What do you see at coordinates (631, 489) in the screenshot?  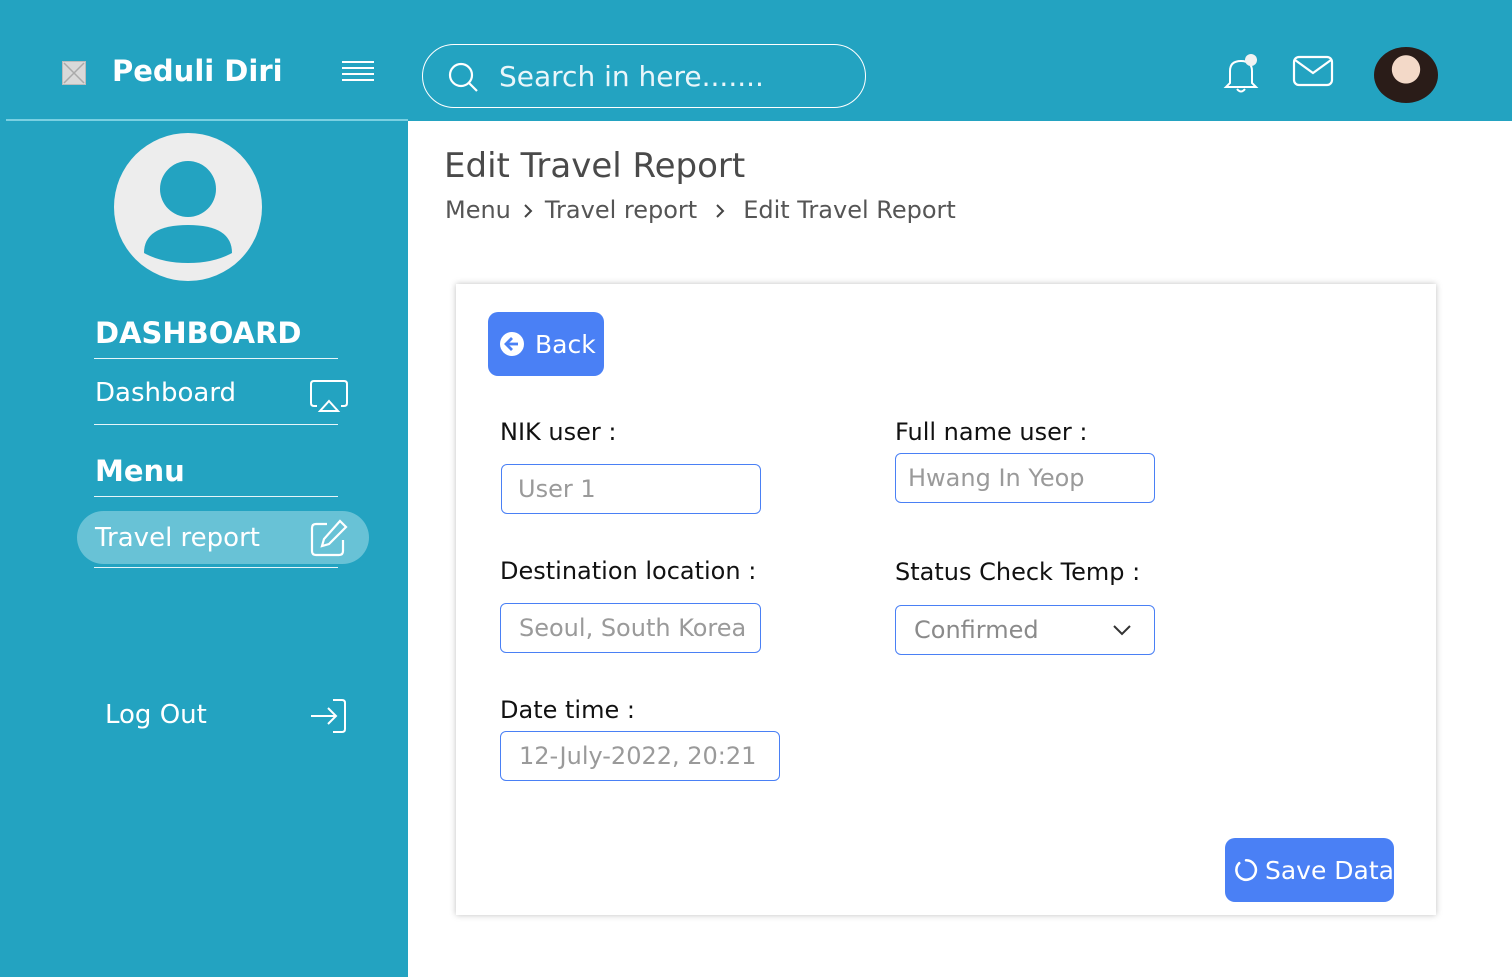 I see `nik-input` at bounding box center [631, 489].